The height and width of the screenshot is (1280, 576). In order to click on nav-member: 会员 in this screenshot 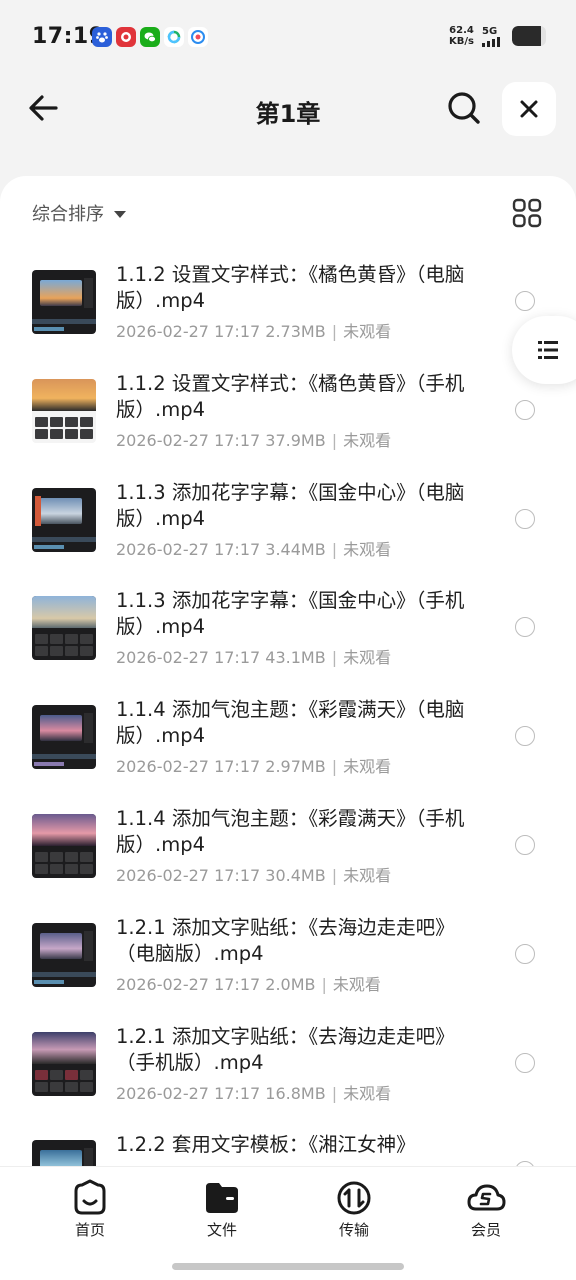, I will do `click(486, 1209)`.